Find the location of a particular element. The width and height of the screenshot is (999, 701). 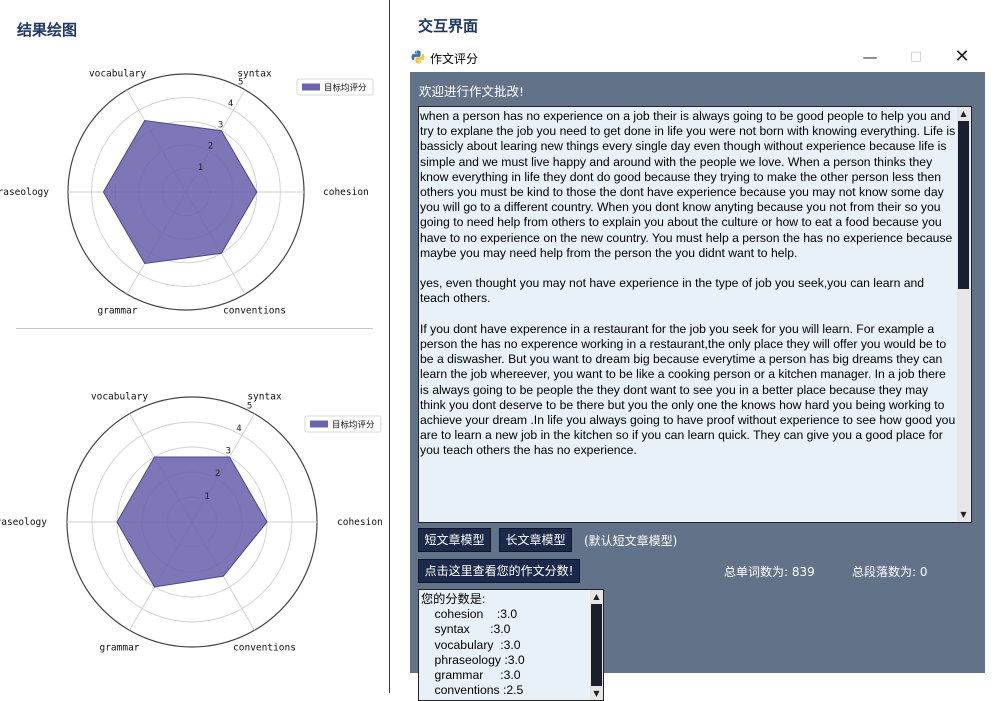

essay-scrollbar: ▲ ▼ is located at coordinates (963, 314).